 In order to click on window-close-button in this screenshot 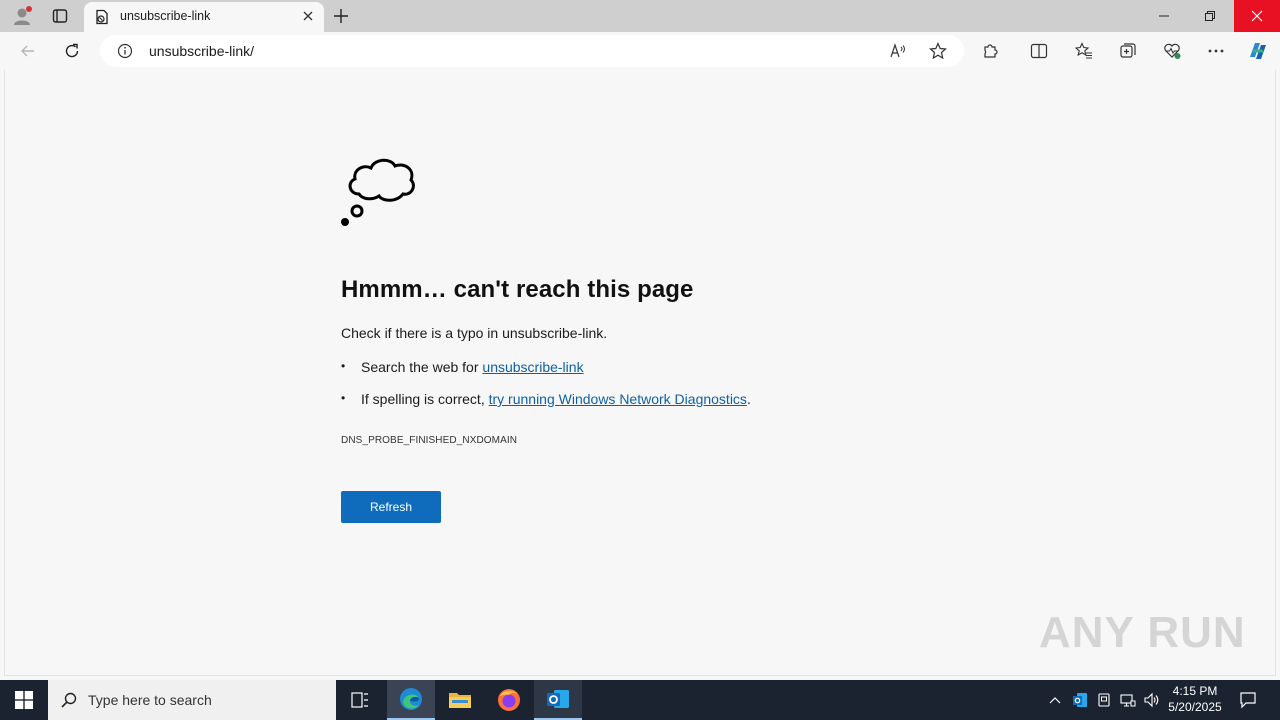, I will do `click(1257, 16)`.